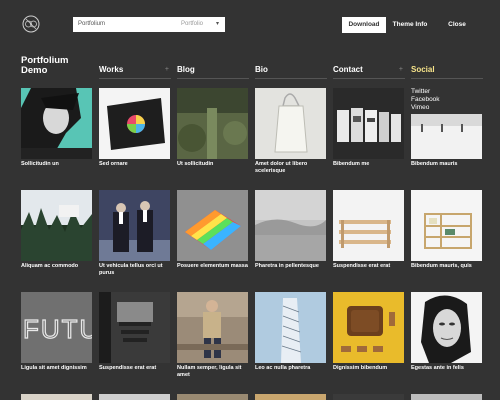 The width and height of the screenshot is (500, 400). Describe the element at coordinates (216, 164) in the screenshot. I see `thumbnail-caption: Ut sollicitudin` at that location.